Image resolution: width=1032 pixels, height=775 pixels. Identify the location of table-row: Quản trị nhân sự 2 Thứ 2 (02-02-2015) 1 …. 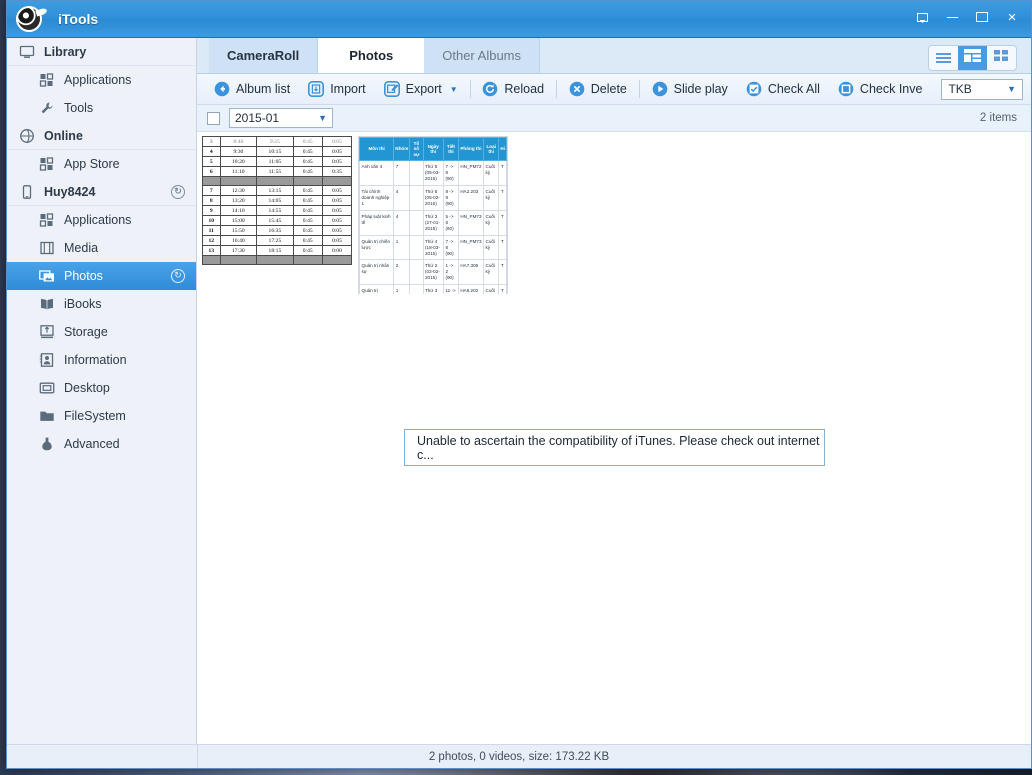
(432, 272).